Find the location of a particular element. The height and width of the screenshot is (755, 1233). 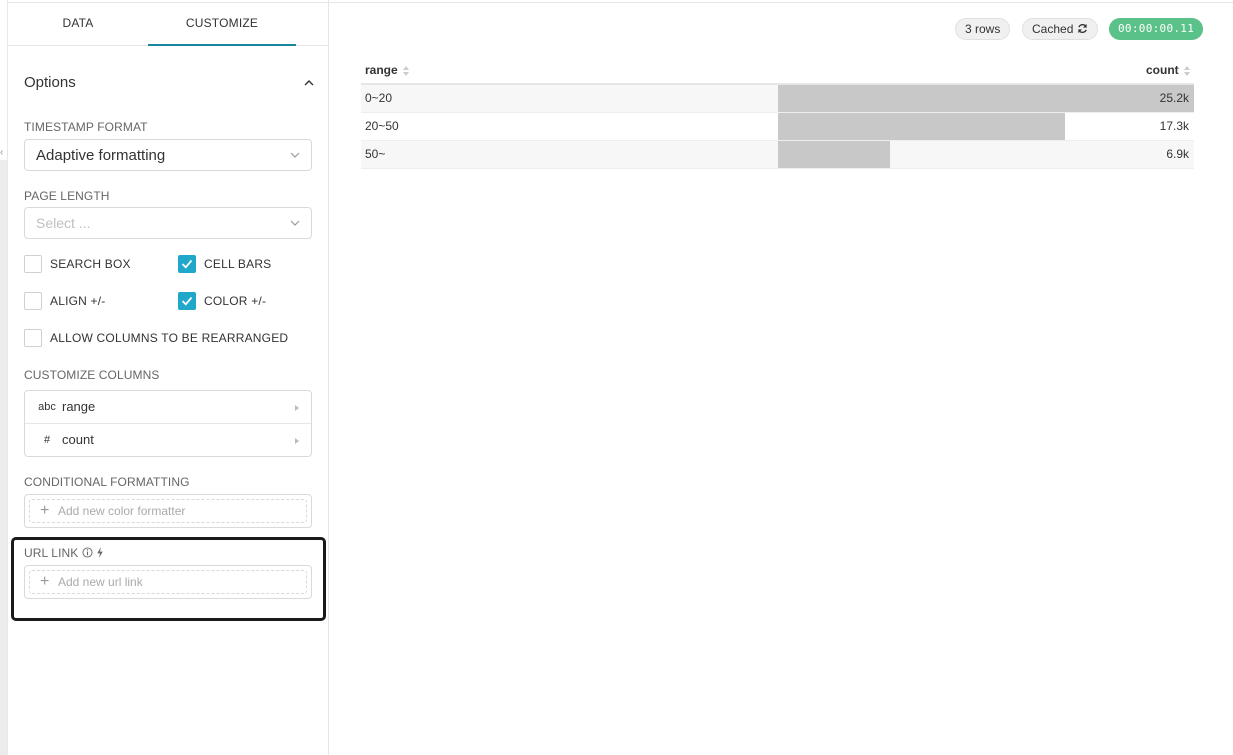

range-cell: 20~50 is located at coordinates (569, 126).